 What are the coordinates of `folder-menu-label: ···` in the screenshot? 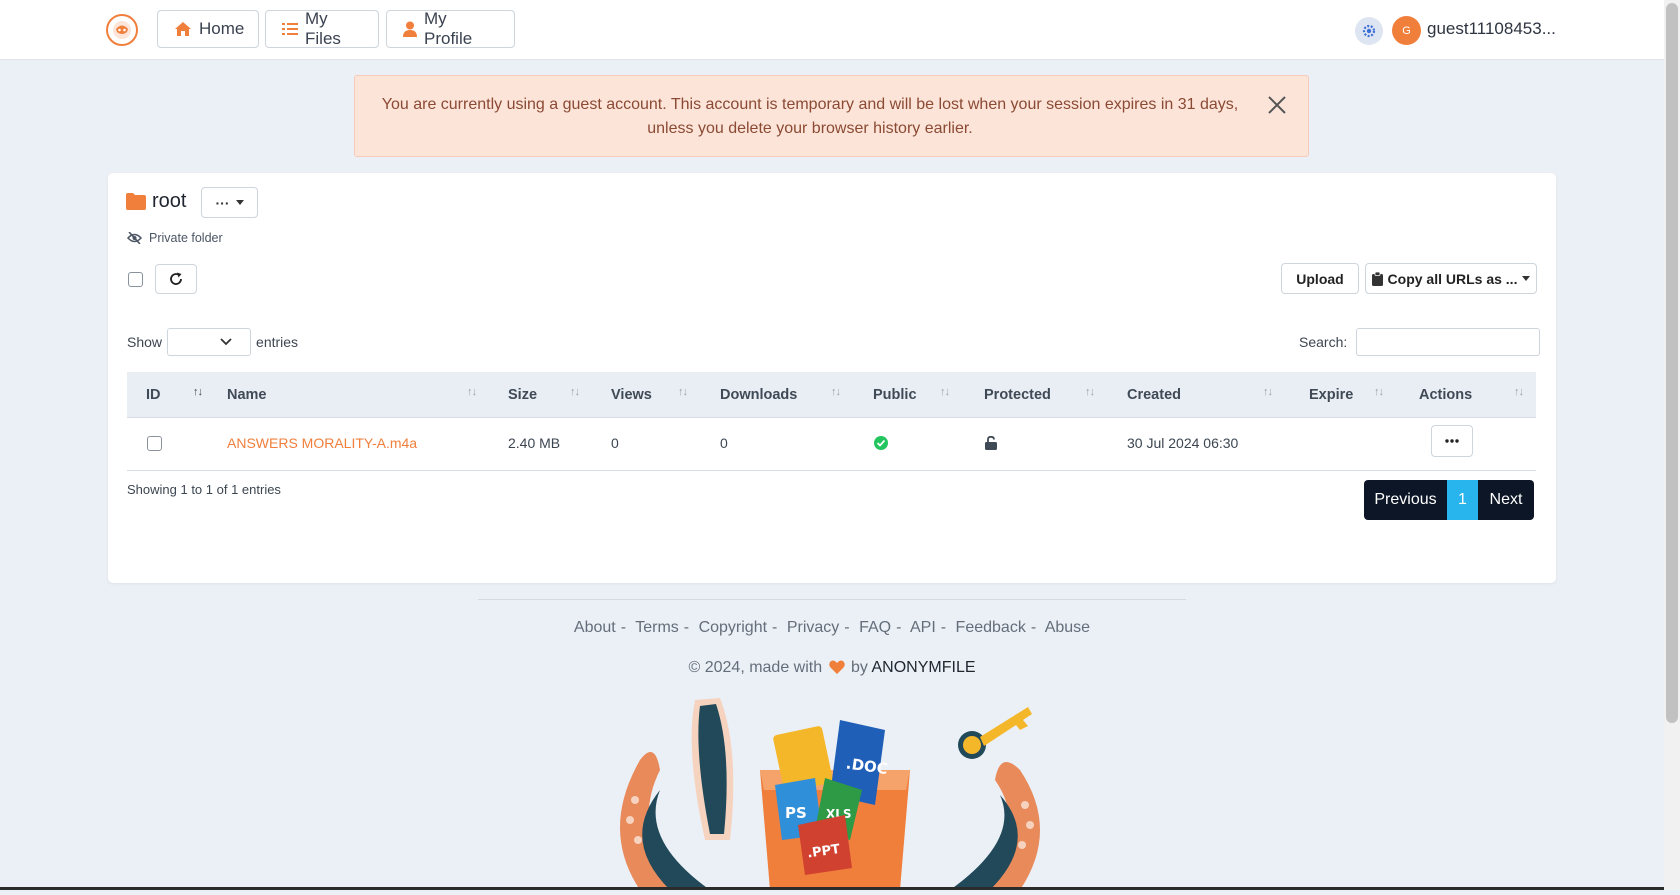 It's located at (222, 202).